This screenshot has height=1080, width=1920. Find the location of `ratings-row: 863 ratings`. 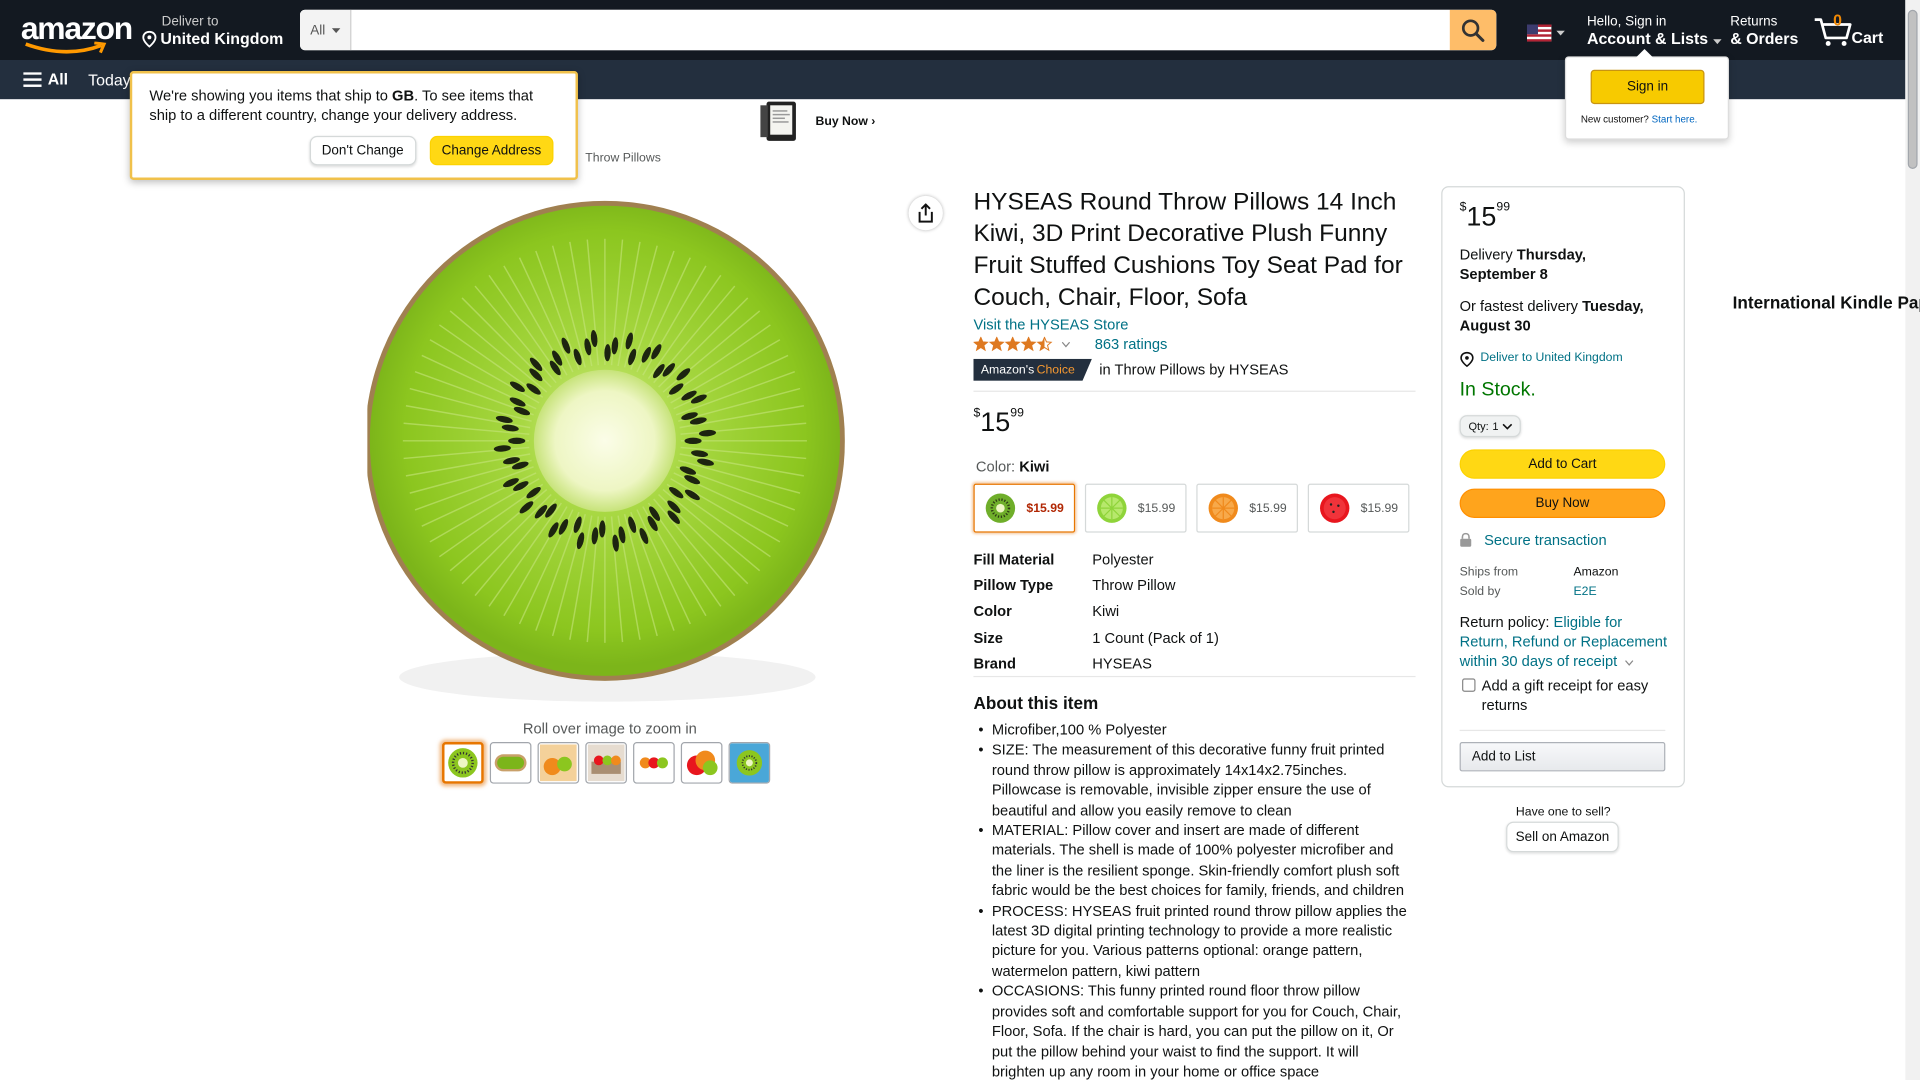

ratings-row: 863 ratings is located at coordinates (1070, 344).